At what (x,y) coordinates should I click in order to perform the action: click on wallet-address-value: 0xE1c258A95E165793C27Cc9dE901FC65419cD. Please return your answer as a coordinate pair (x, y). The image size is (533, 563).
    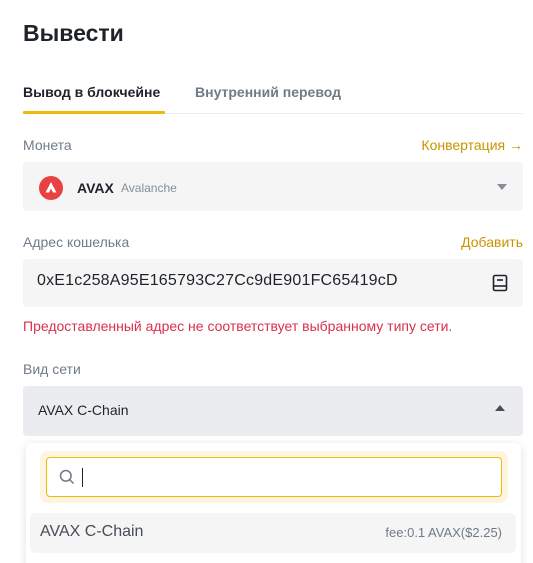
    Looking at the image, I should click on (217, 281).